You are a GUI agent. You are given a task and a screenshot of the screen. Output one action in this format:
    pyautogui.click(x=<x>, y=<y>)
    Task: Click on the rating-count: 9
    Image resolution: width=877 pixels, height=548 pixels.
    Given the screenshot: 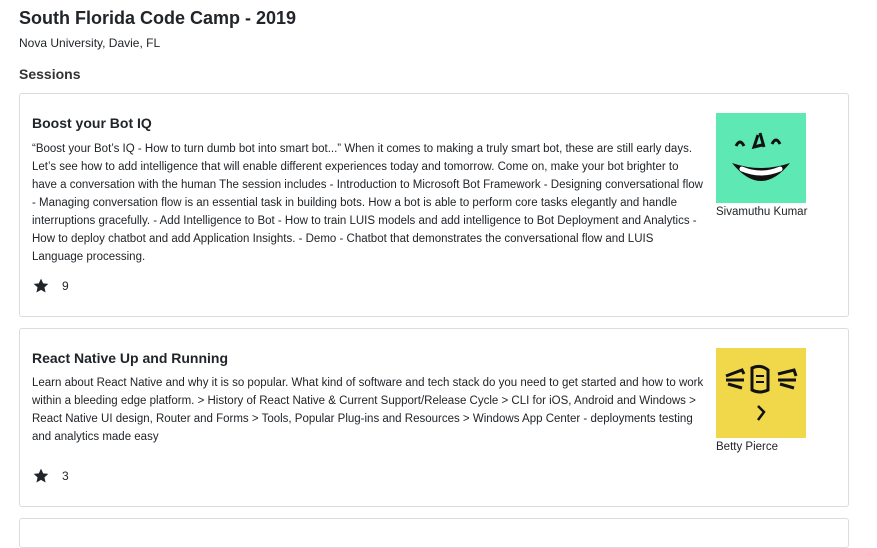 What is the action you would take?
    pyautogui.click(x=65, y=286)
    